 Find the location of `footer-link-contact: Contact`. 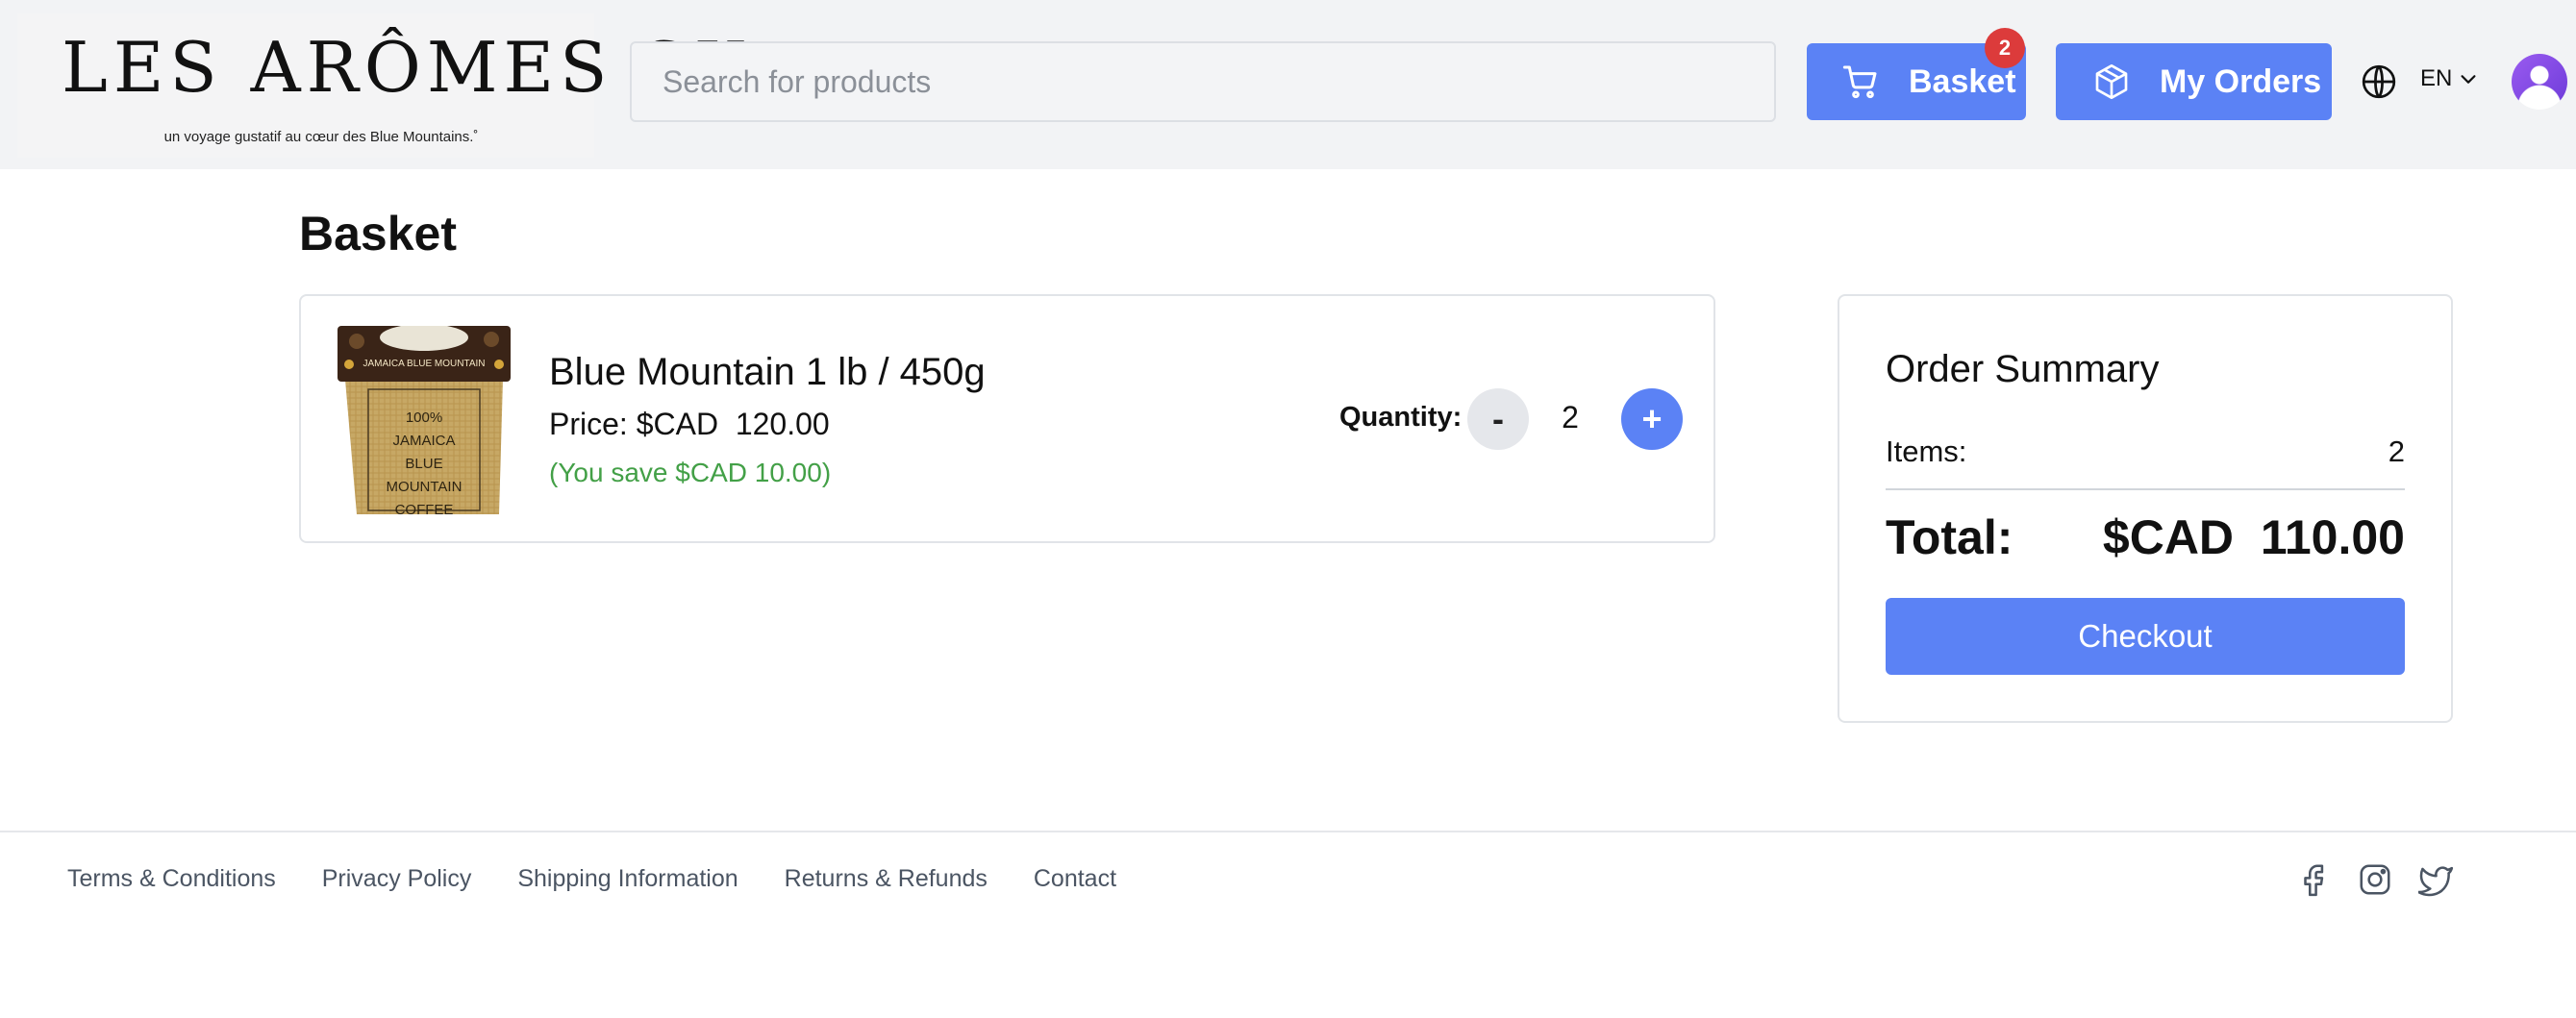

footer-link-contact: Contact is located at coordinates (1075, 879).